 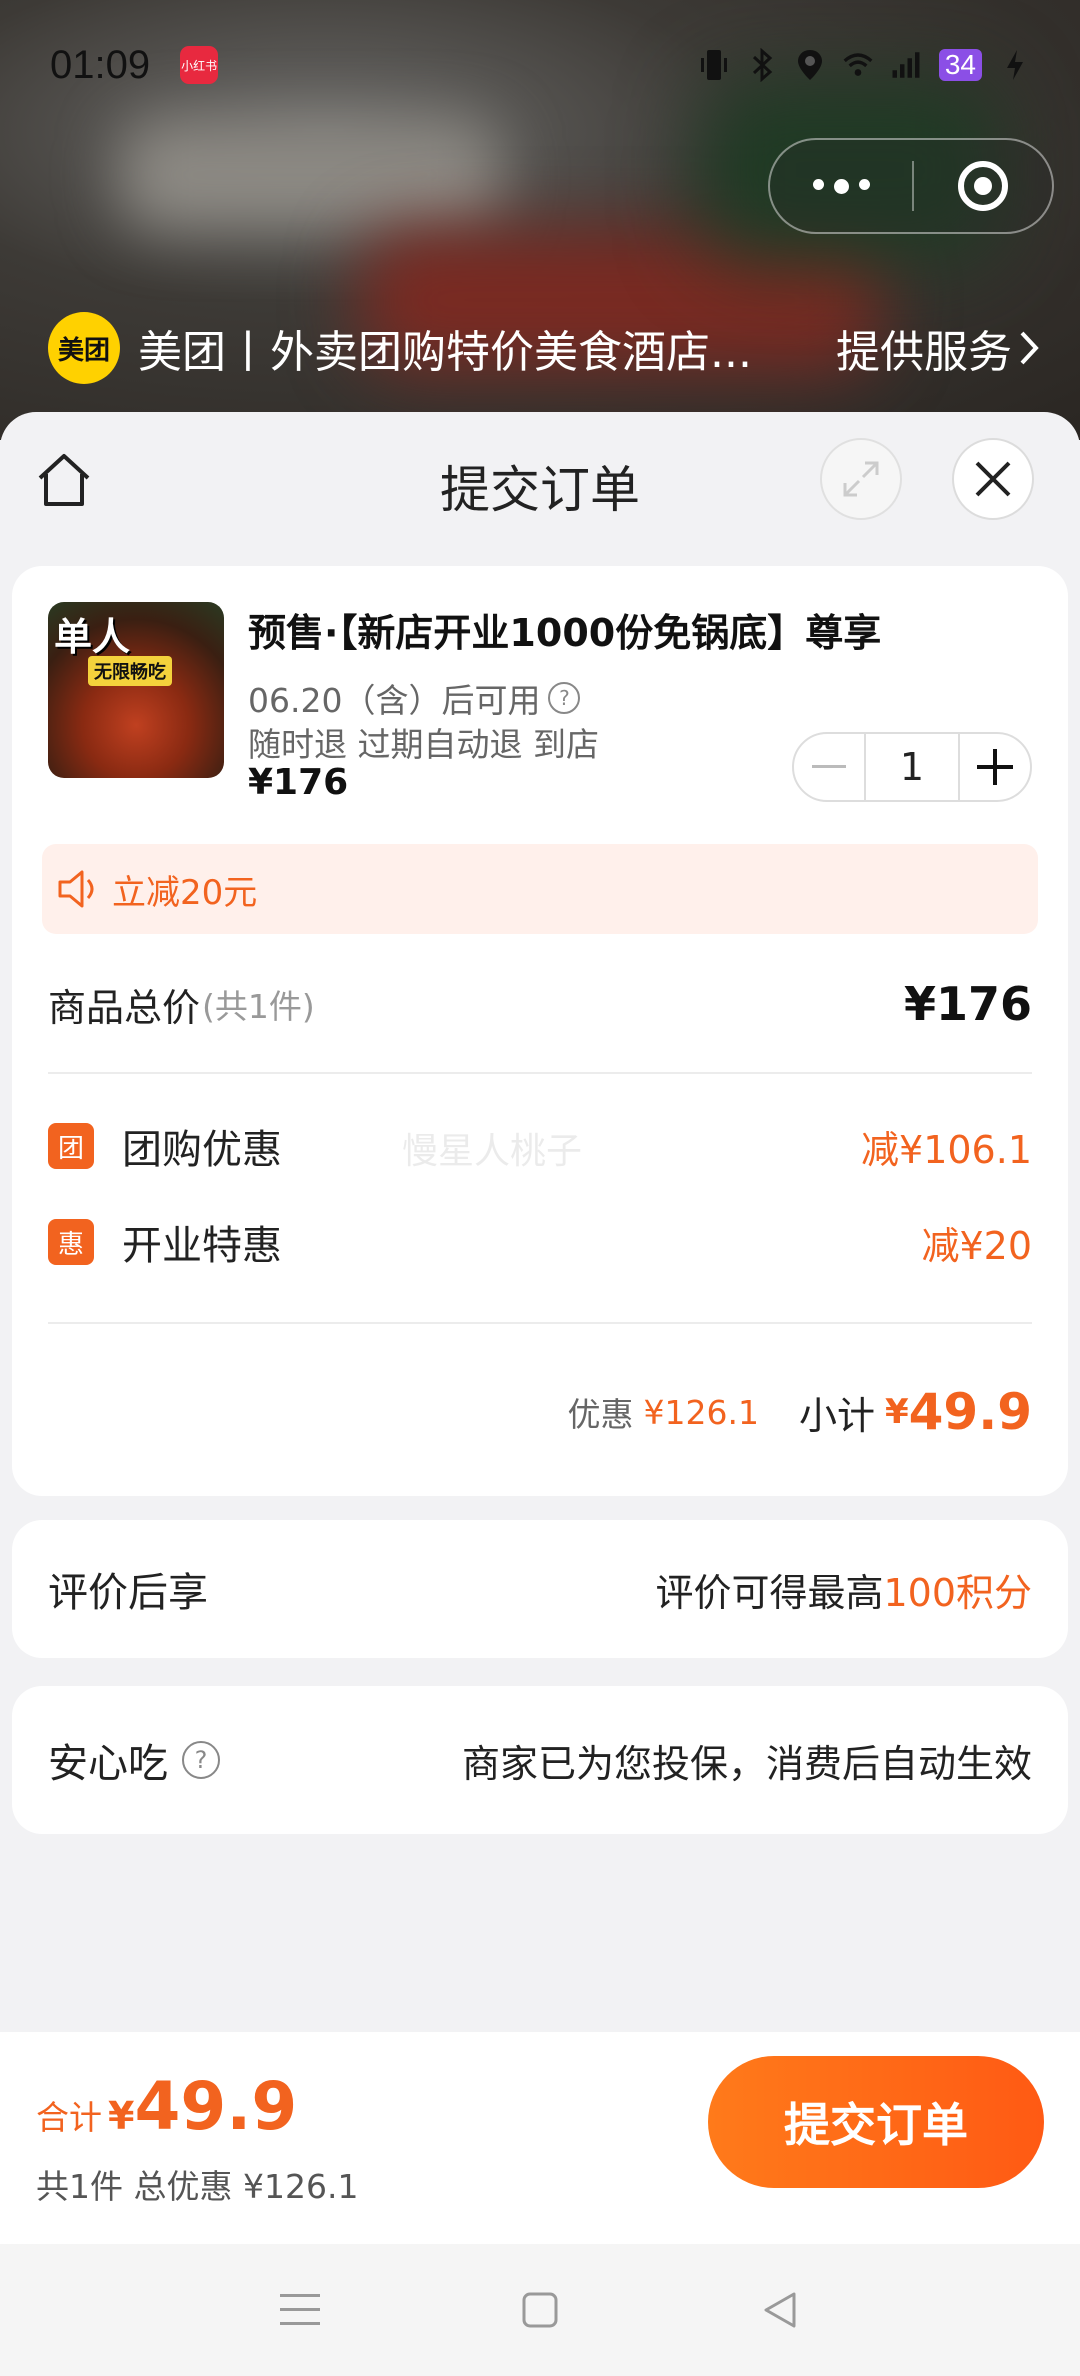 What do you see at coordinates (540, 1589) in the screenshot?
I see `review-reward-card: 评价后享 评价可得最高100积分` at bounding box center [540, 1589].